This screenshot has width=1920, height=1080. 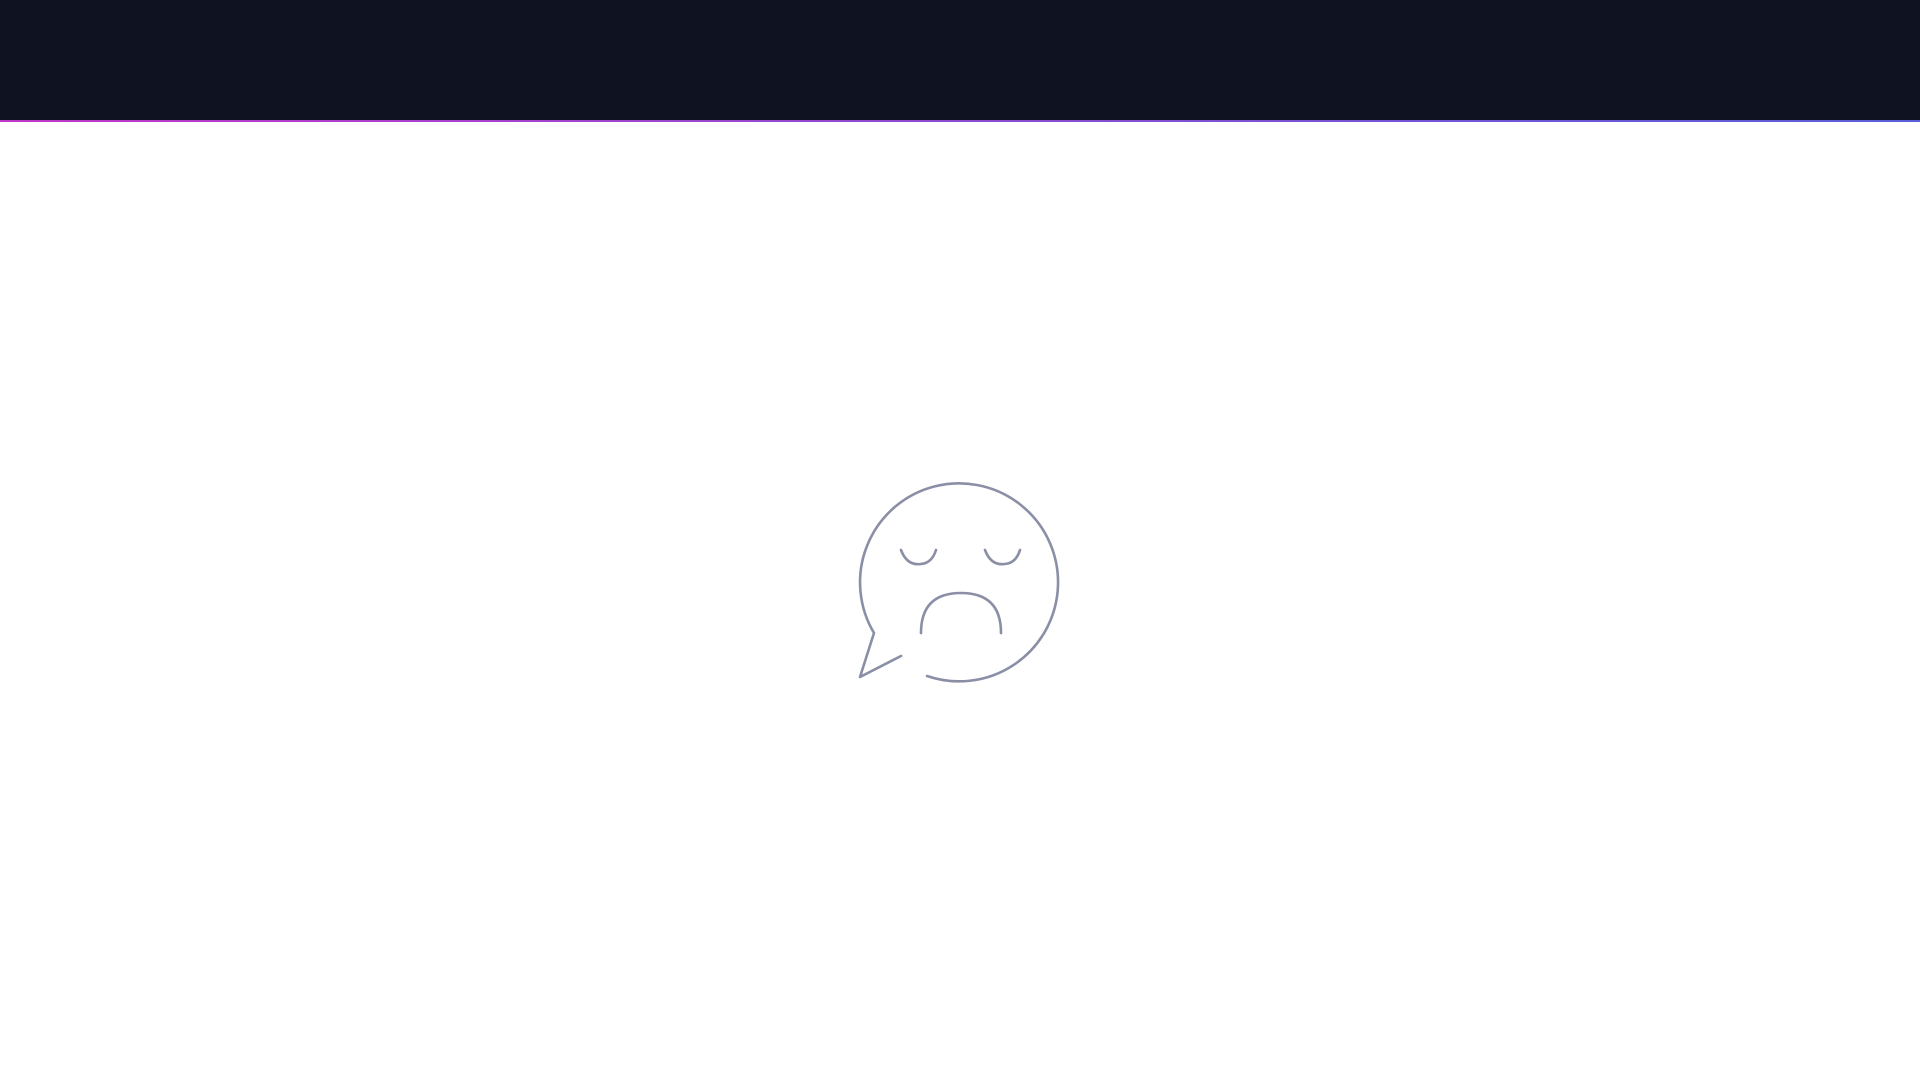 What do you see at coordinates (960, 60) in the screenshot?
I see `top-bar` at bounding box center [960, 60].